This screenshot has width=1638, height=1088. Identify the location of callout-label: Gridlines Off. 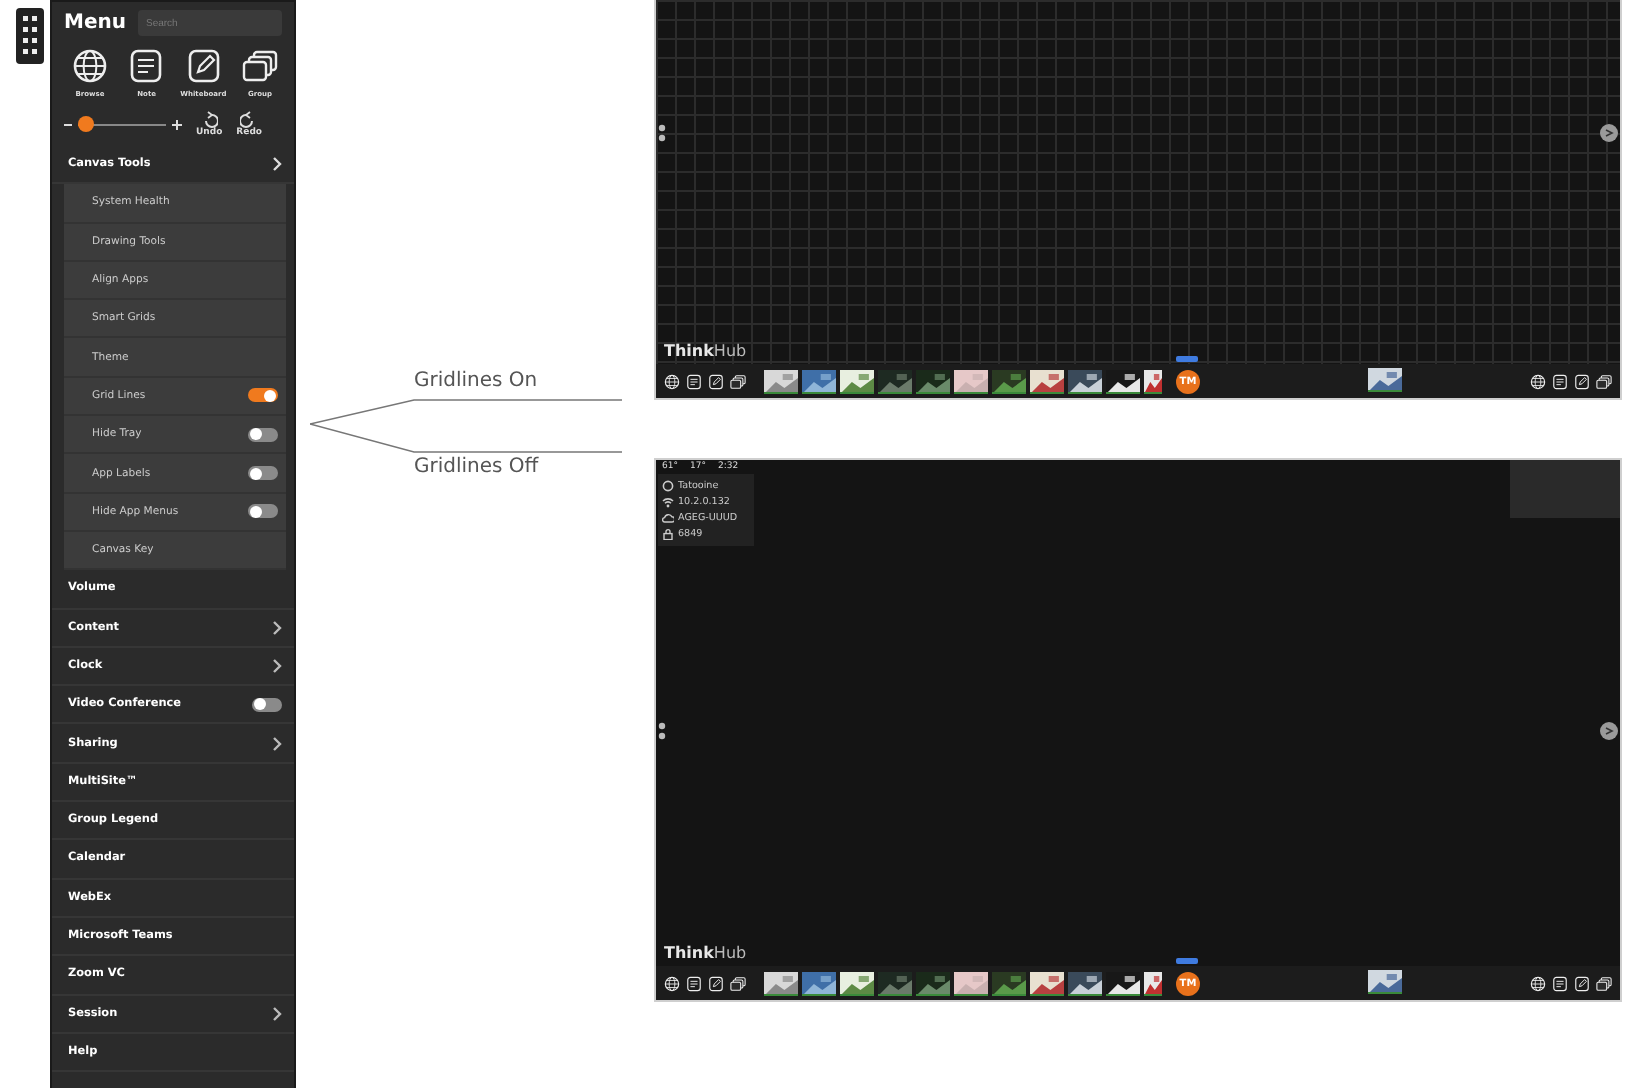
(476, 467).